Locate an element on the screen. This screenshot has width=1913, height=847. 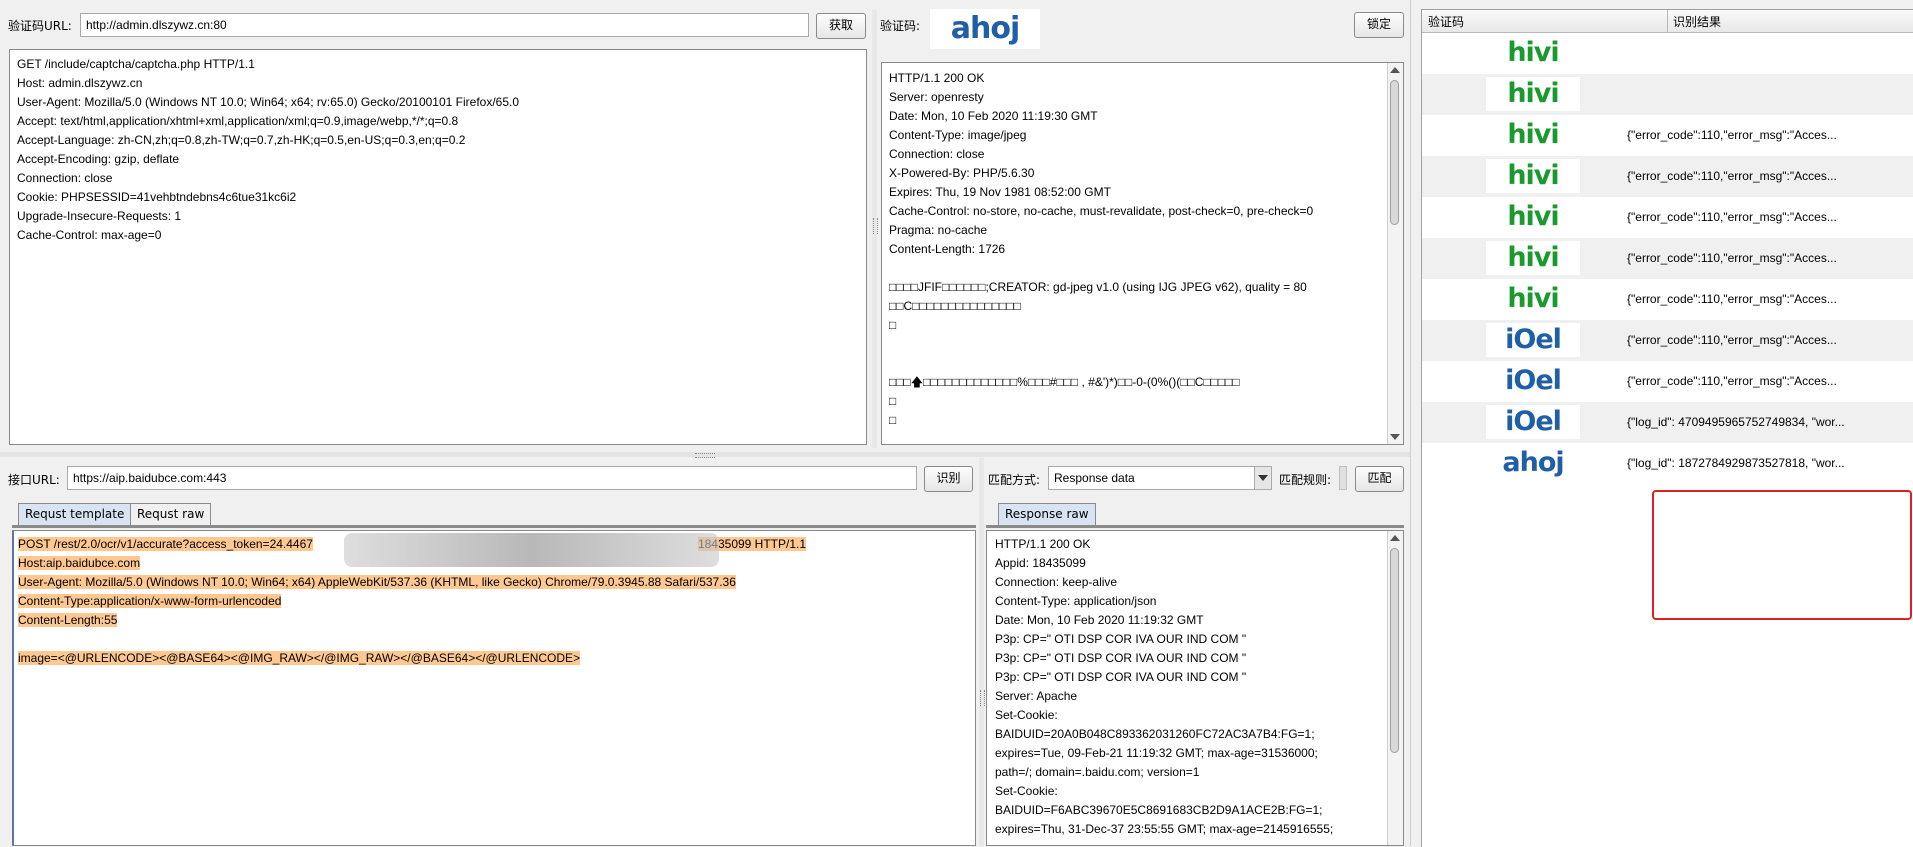
captcha-preview-label: 验证码: is located at coordinates (900, 26).